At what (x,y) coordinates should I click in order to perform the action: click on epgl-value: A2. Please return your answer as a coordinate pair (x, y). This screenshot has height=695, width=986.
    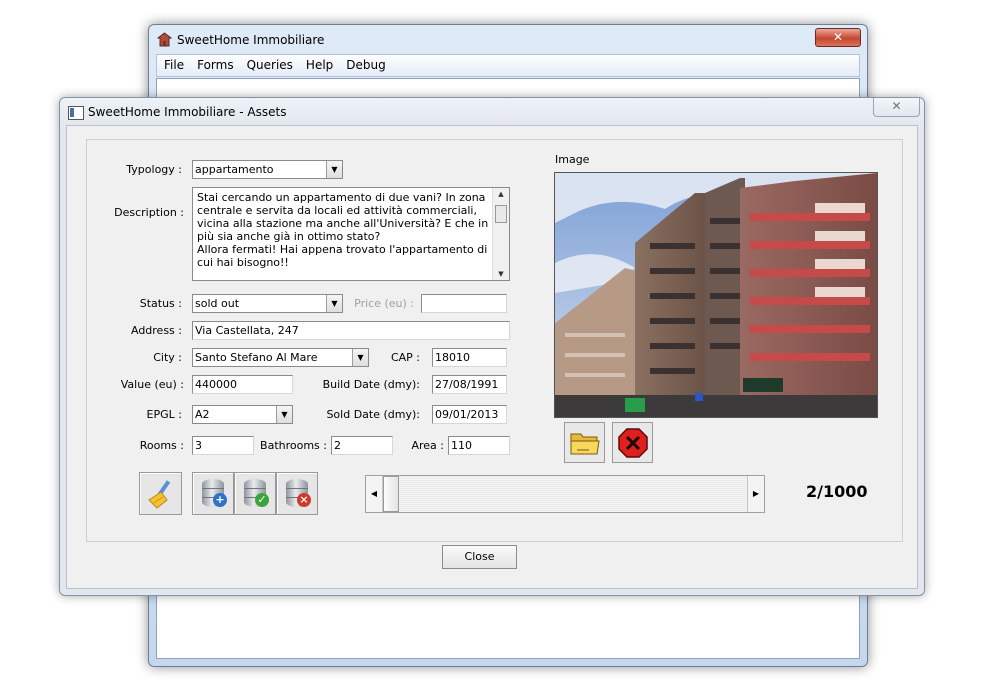
    Looking at the image, I should click on (202, 414).